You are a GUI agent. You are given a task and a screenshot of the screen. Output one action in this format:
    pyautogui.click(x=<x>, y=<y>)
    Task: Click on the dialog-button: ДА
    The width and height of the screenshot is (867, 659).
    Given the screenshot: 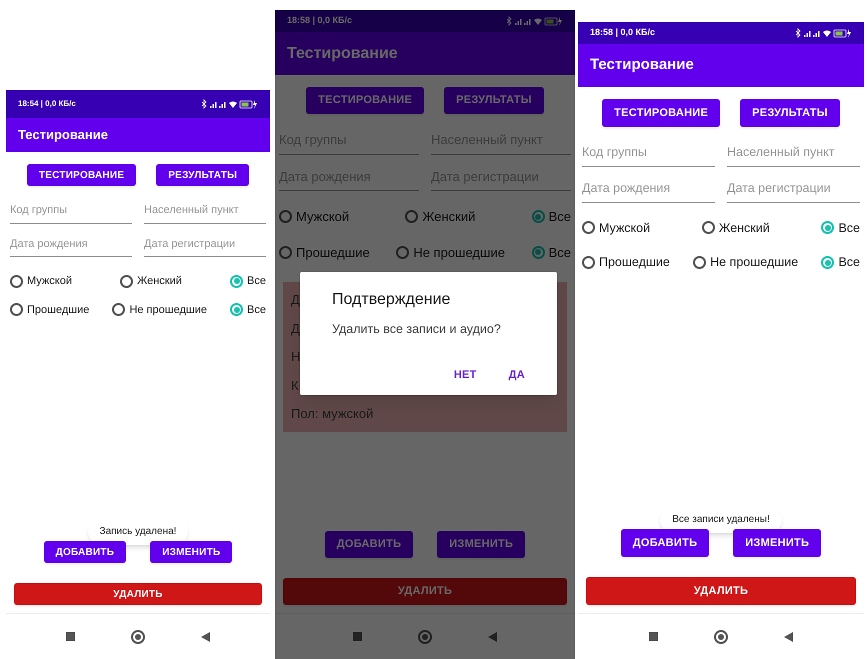 What is the action you would take?
    pyautogui.click(x=516, y=375)
    